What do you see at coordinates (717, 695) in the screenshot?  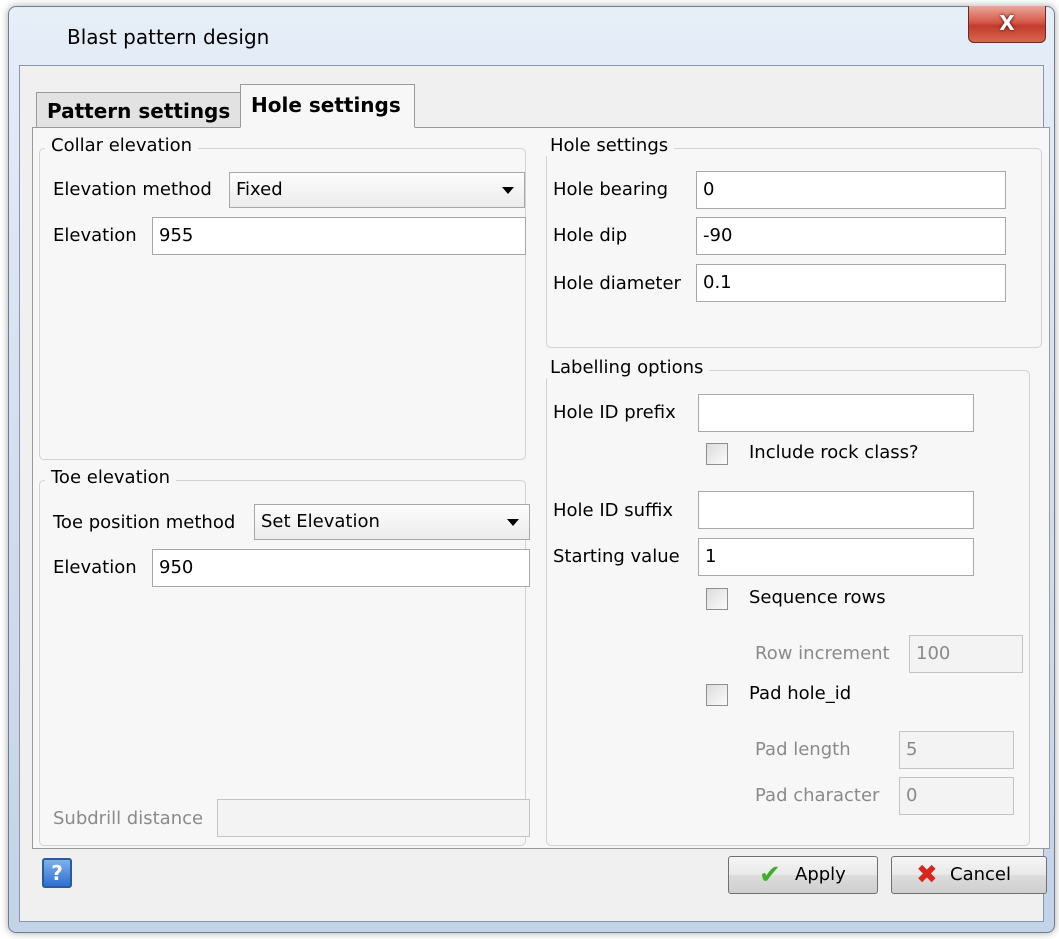 I see `pad-hole-id-checkbox` at bounding box center [717, 695].